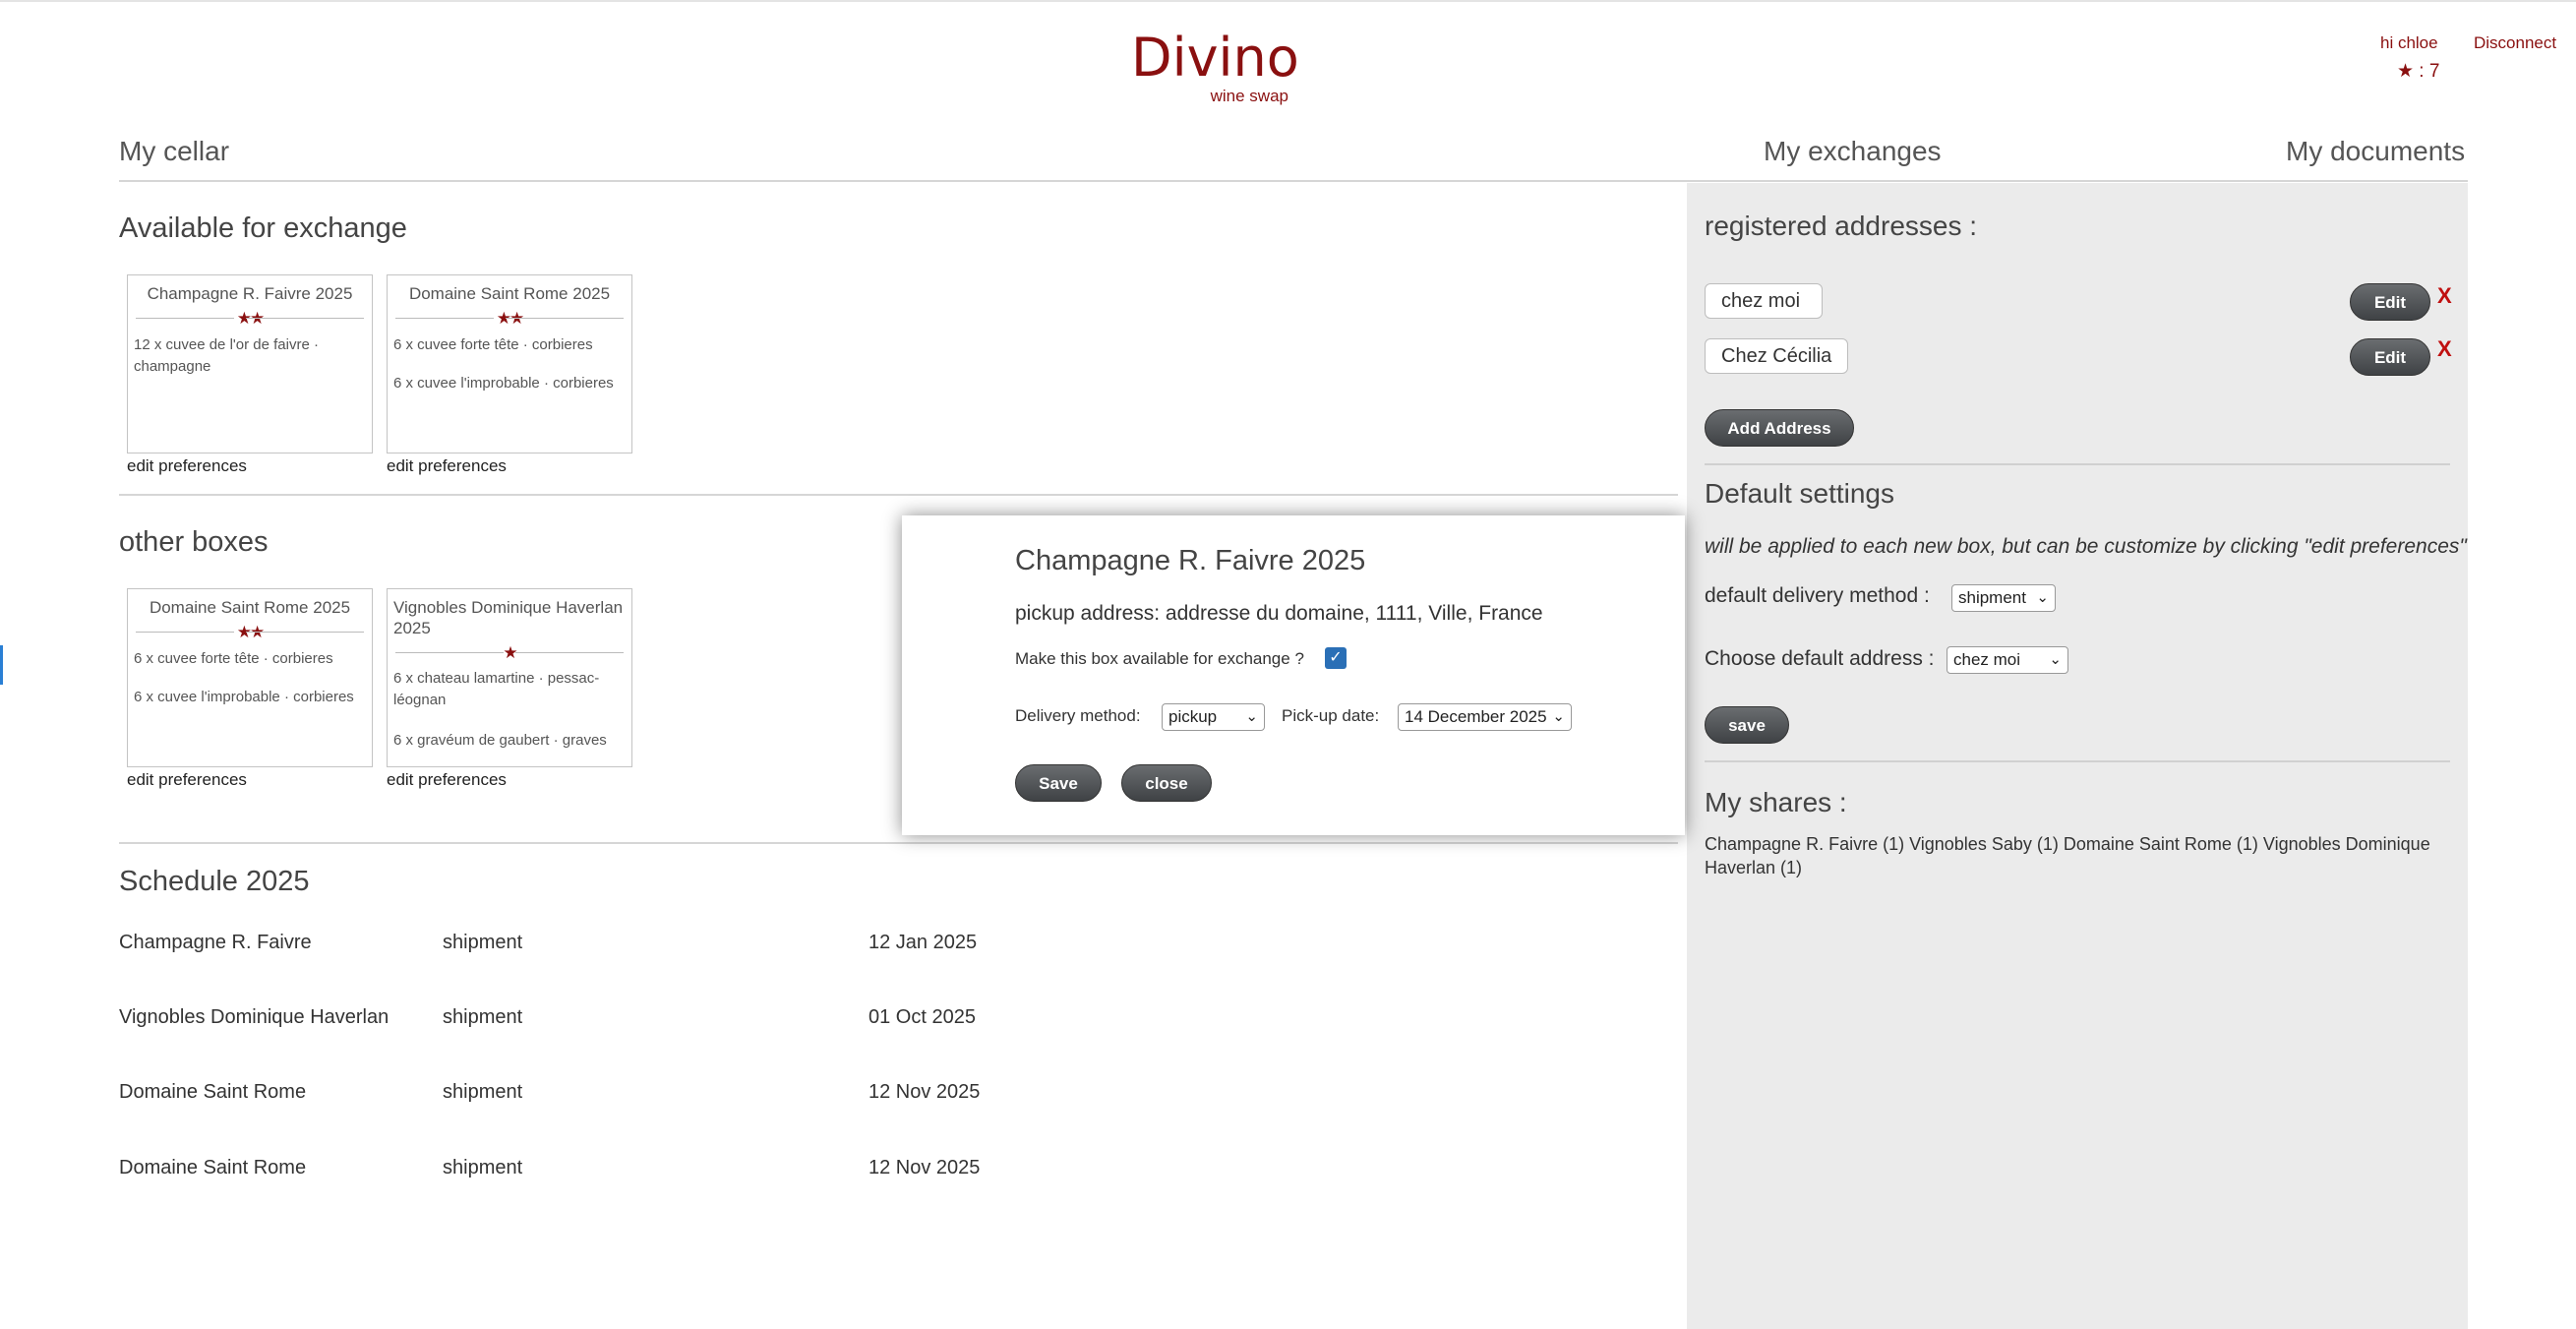  I want to click on schedule-date: 12 Jan 2025, so click(923, 942).